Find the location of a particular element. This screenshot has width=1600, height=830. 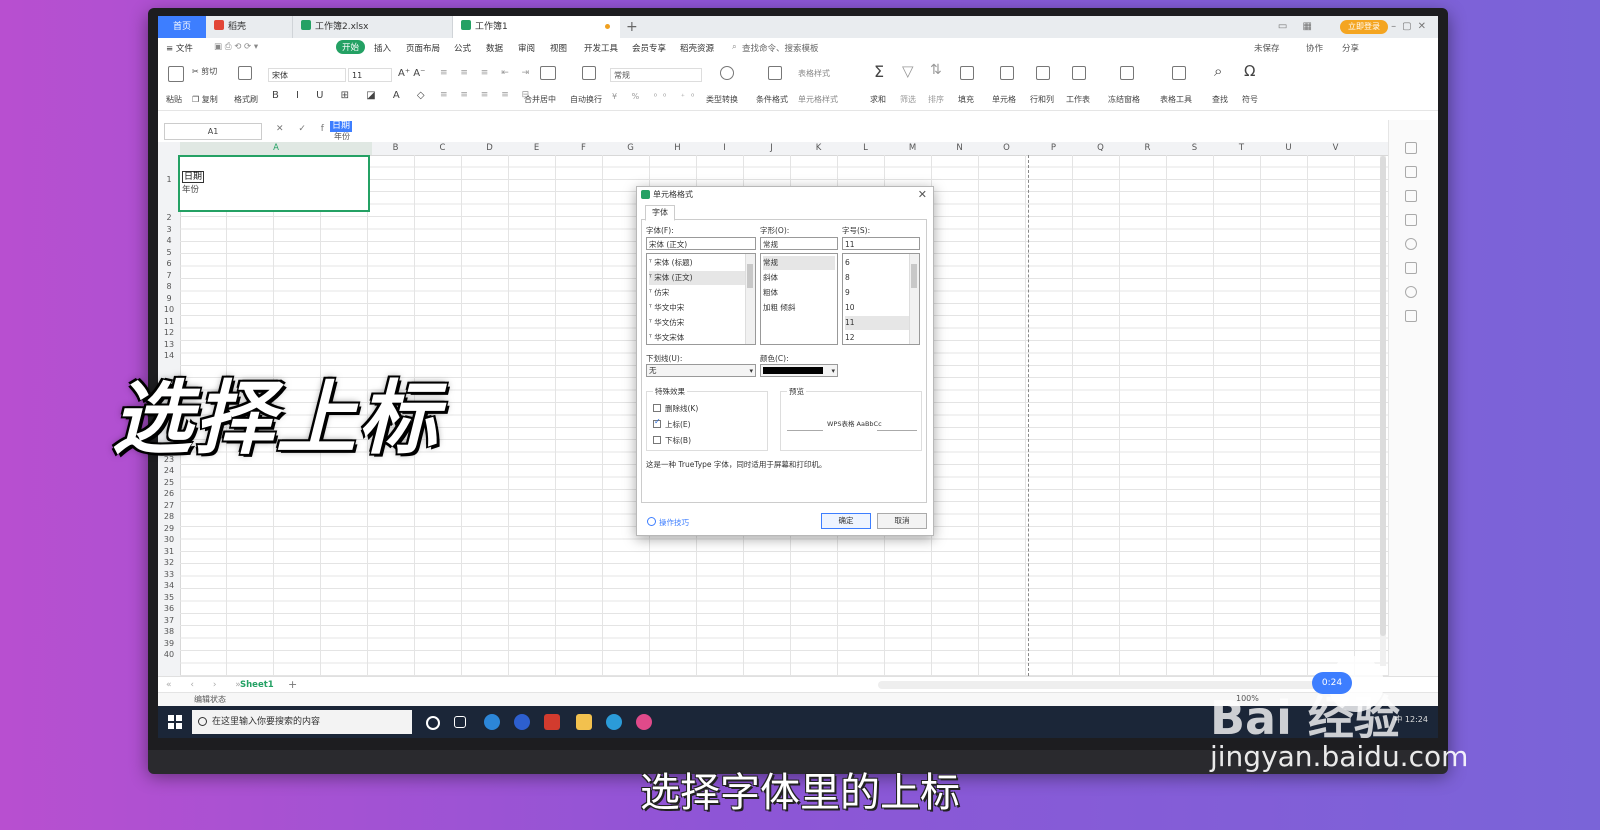

align-icons-top: ≡ ≡ ≡ ⇤ ⇥ is located at coordinates (487, 73).